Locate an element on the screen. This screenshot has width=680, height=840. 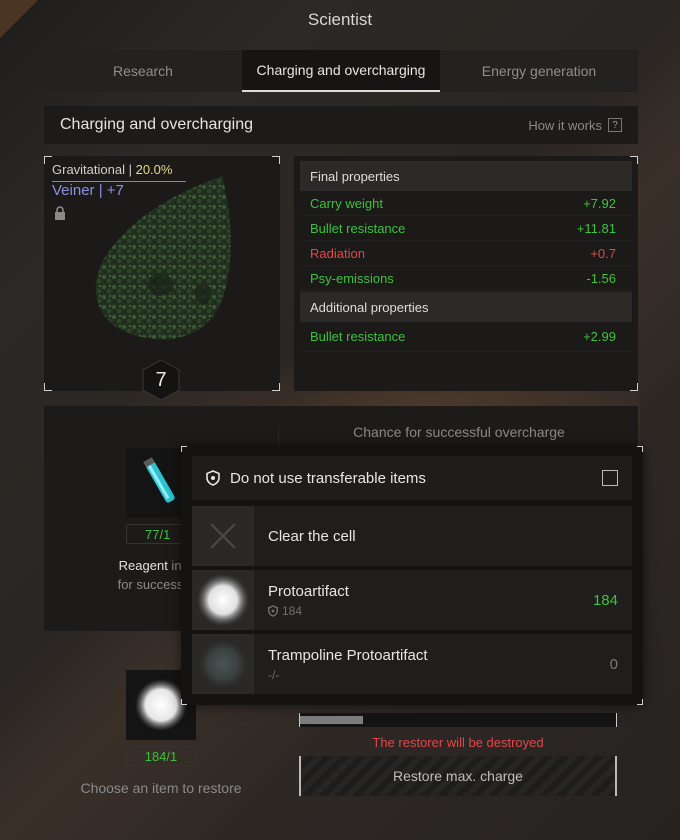
option-text: Clear the cell is located at coordinates (443, 536).